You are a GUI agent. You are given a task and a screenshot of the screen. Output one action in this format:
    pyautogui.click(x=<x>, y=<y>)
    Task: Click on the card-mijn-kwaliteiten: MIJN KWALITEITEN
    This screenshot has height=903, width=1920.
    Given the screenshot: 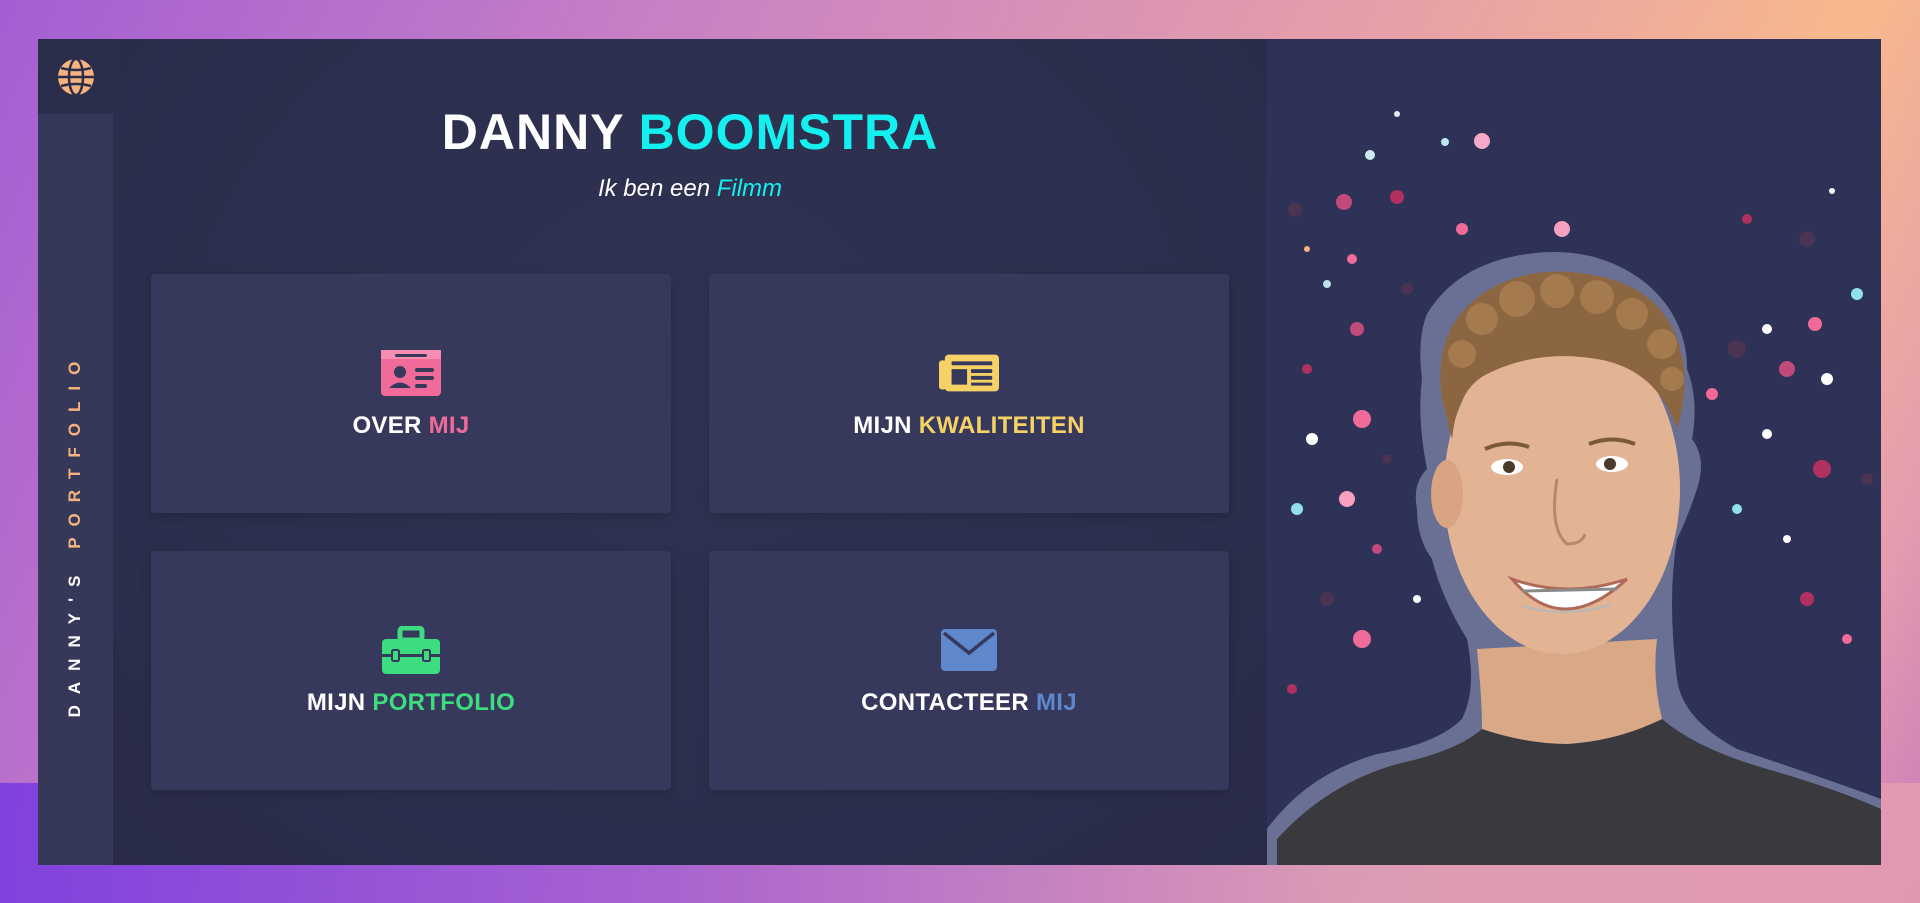 What is the action you would take?
    pyautogui.click(x=969, y=393)
    